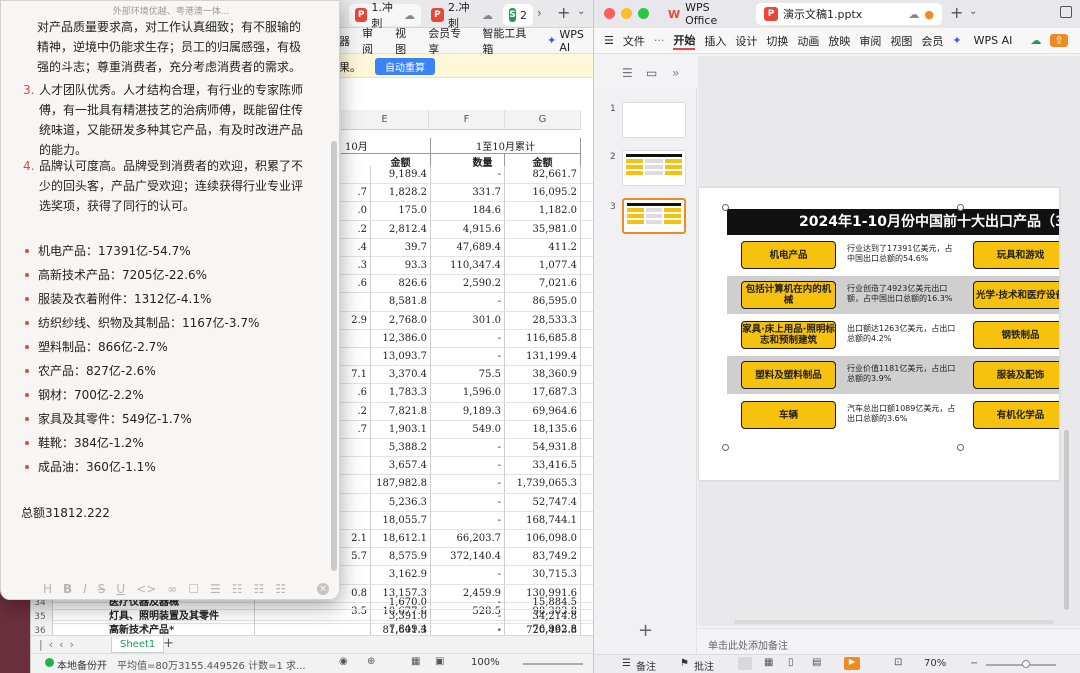 The image size is (1080, 673). Describe the element at coordinates (508, 41) in the screenshot. I see `menu-item-toolbox: 智能工具箱` at that location.